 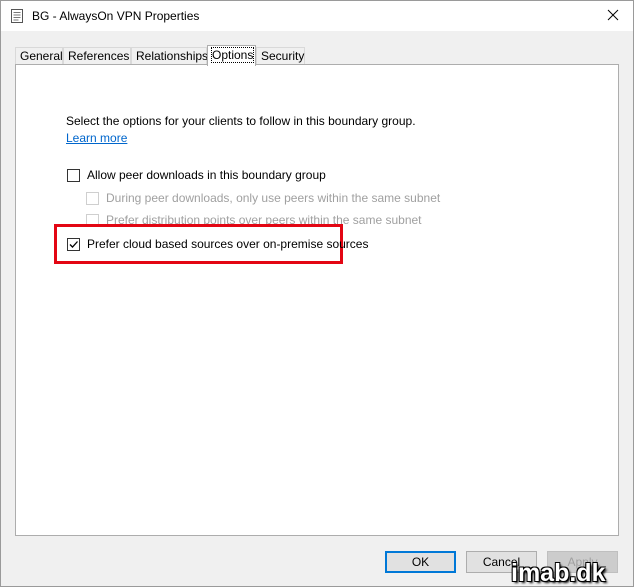 What do you see at coordinates (169, 55) in the screenshot?
I see `tab-relationships: Relationships` at bounding box center [169, 55].